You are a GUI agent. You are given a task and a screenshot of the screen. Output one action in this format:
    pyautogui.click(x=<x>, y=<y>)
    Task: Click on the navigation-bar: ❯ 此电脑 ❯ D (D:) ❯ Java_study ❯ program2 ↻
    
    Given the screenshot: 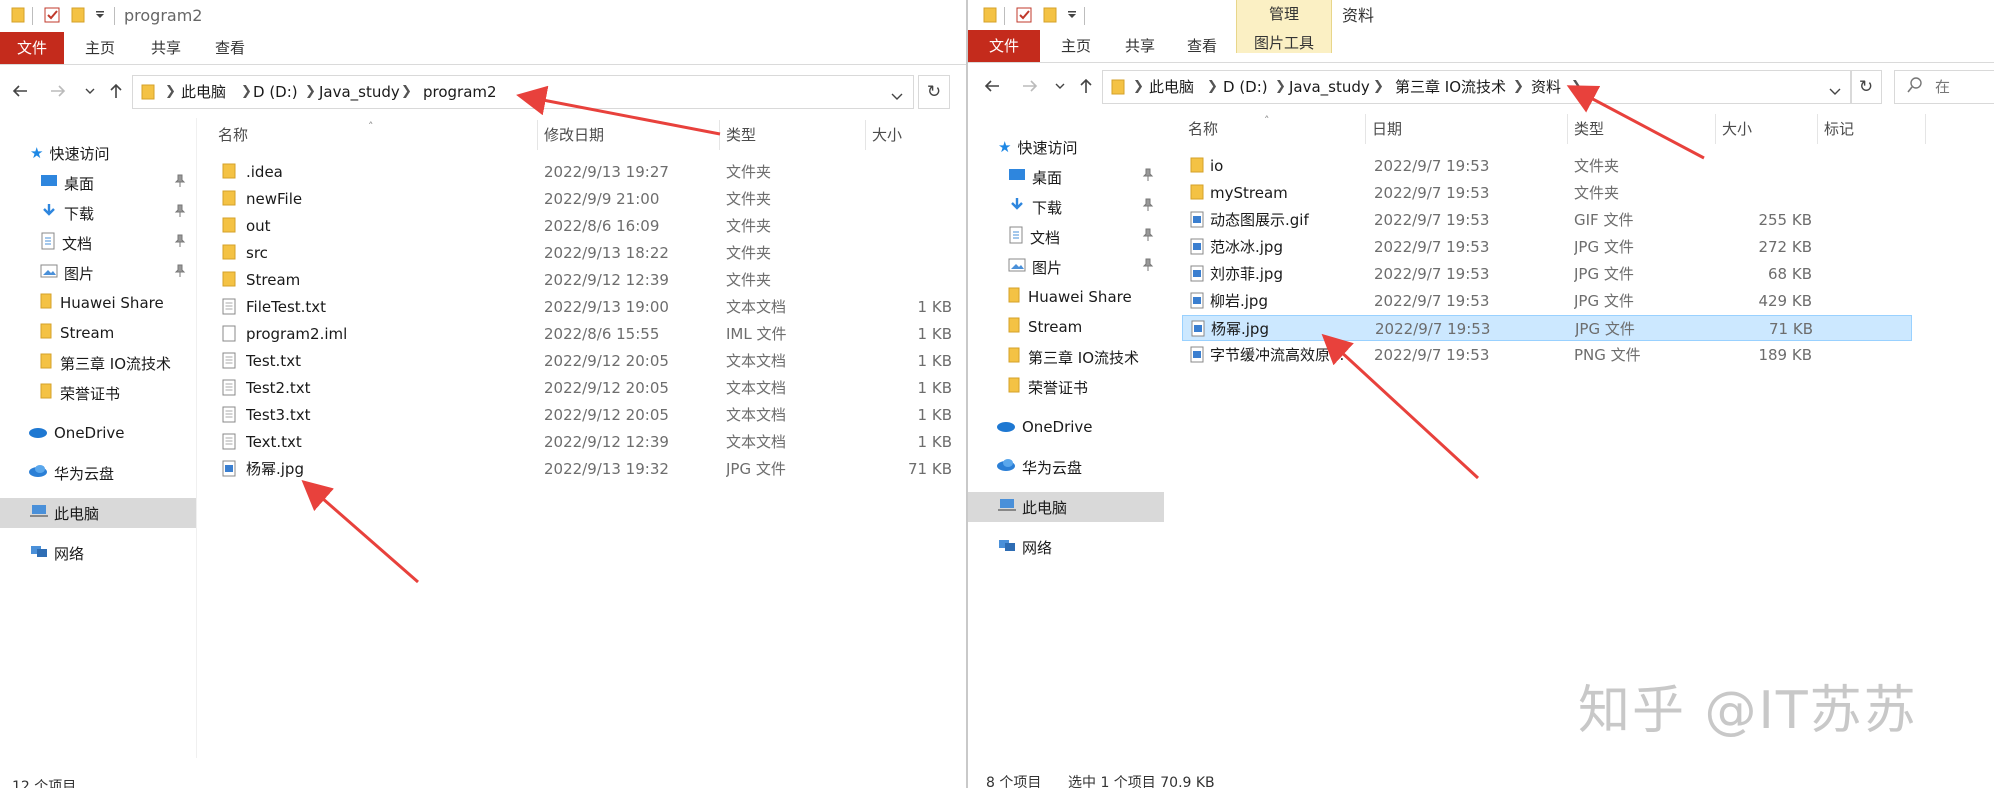 What is the action you would take?
    pyautogui.click(x=483, y=91)
    